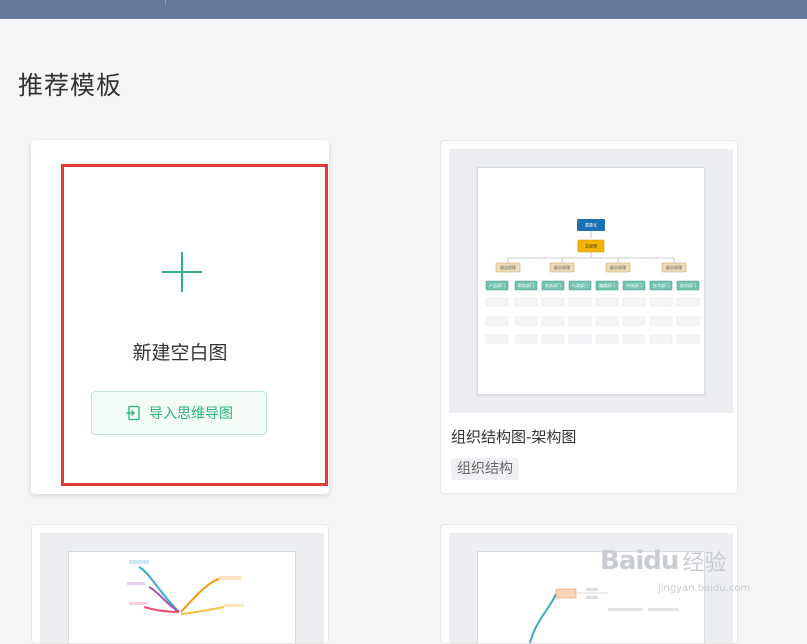  What do you see at coordinates (485, 469) in the screenshot?
I see `template-tag: 组织结构` at bounding box center [485, 469].